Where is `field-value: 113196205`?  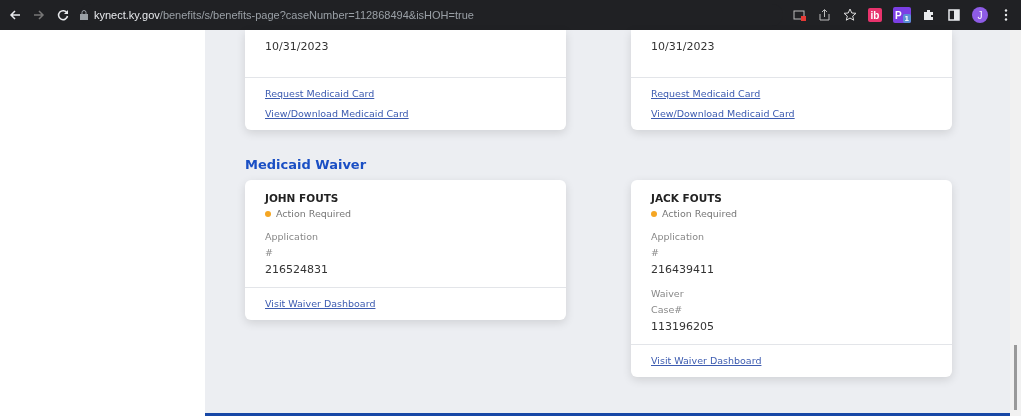 field-value: 113196205 is located at coordinates (682, 326).